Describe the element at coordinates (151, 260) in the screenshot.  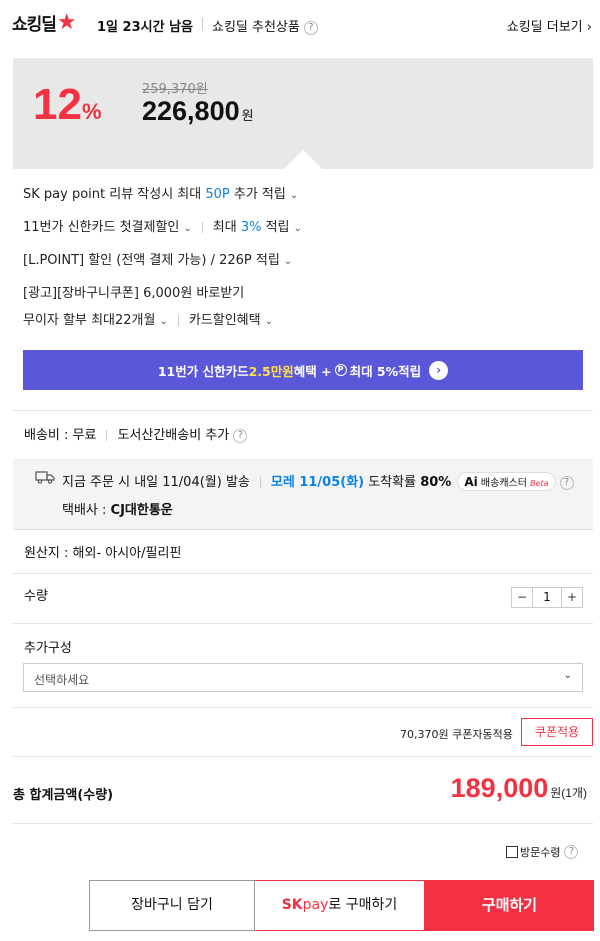
I see `lpoint-text: [L.POINT] 할인 (전액 결제 가능) / 226P 적립` at that location.